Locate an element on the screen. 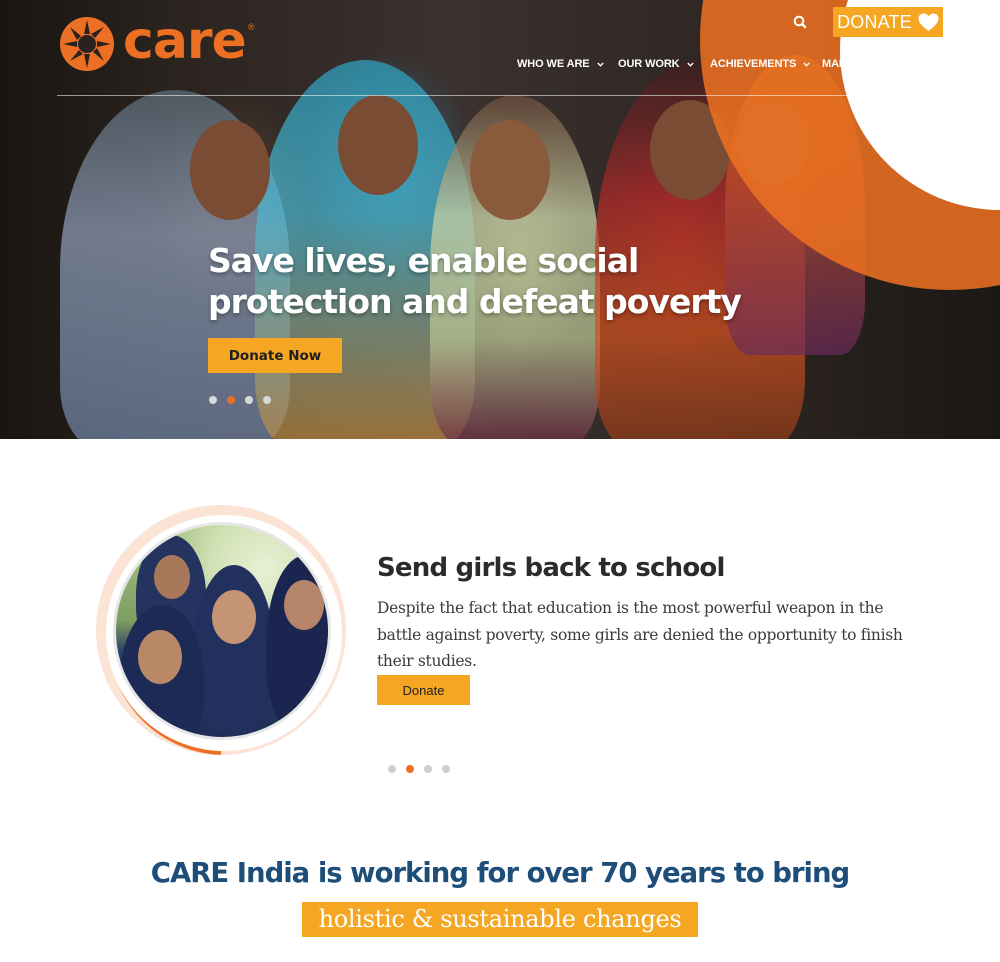  search-button is located at coordinates (801, 23).